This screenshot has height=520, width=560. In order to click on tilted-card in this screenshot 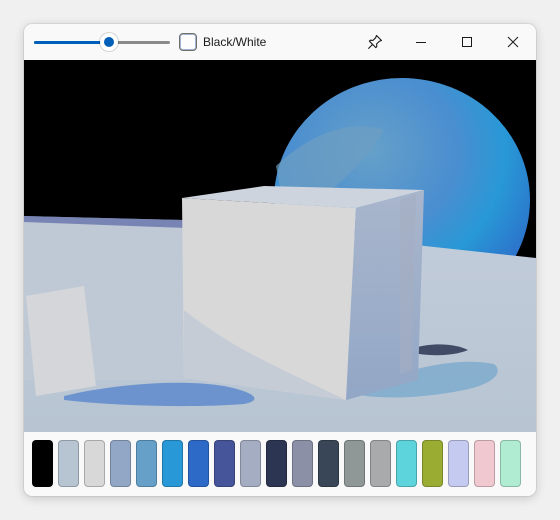, I will do `click(61, 341)`.